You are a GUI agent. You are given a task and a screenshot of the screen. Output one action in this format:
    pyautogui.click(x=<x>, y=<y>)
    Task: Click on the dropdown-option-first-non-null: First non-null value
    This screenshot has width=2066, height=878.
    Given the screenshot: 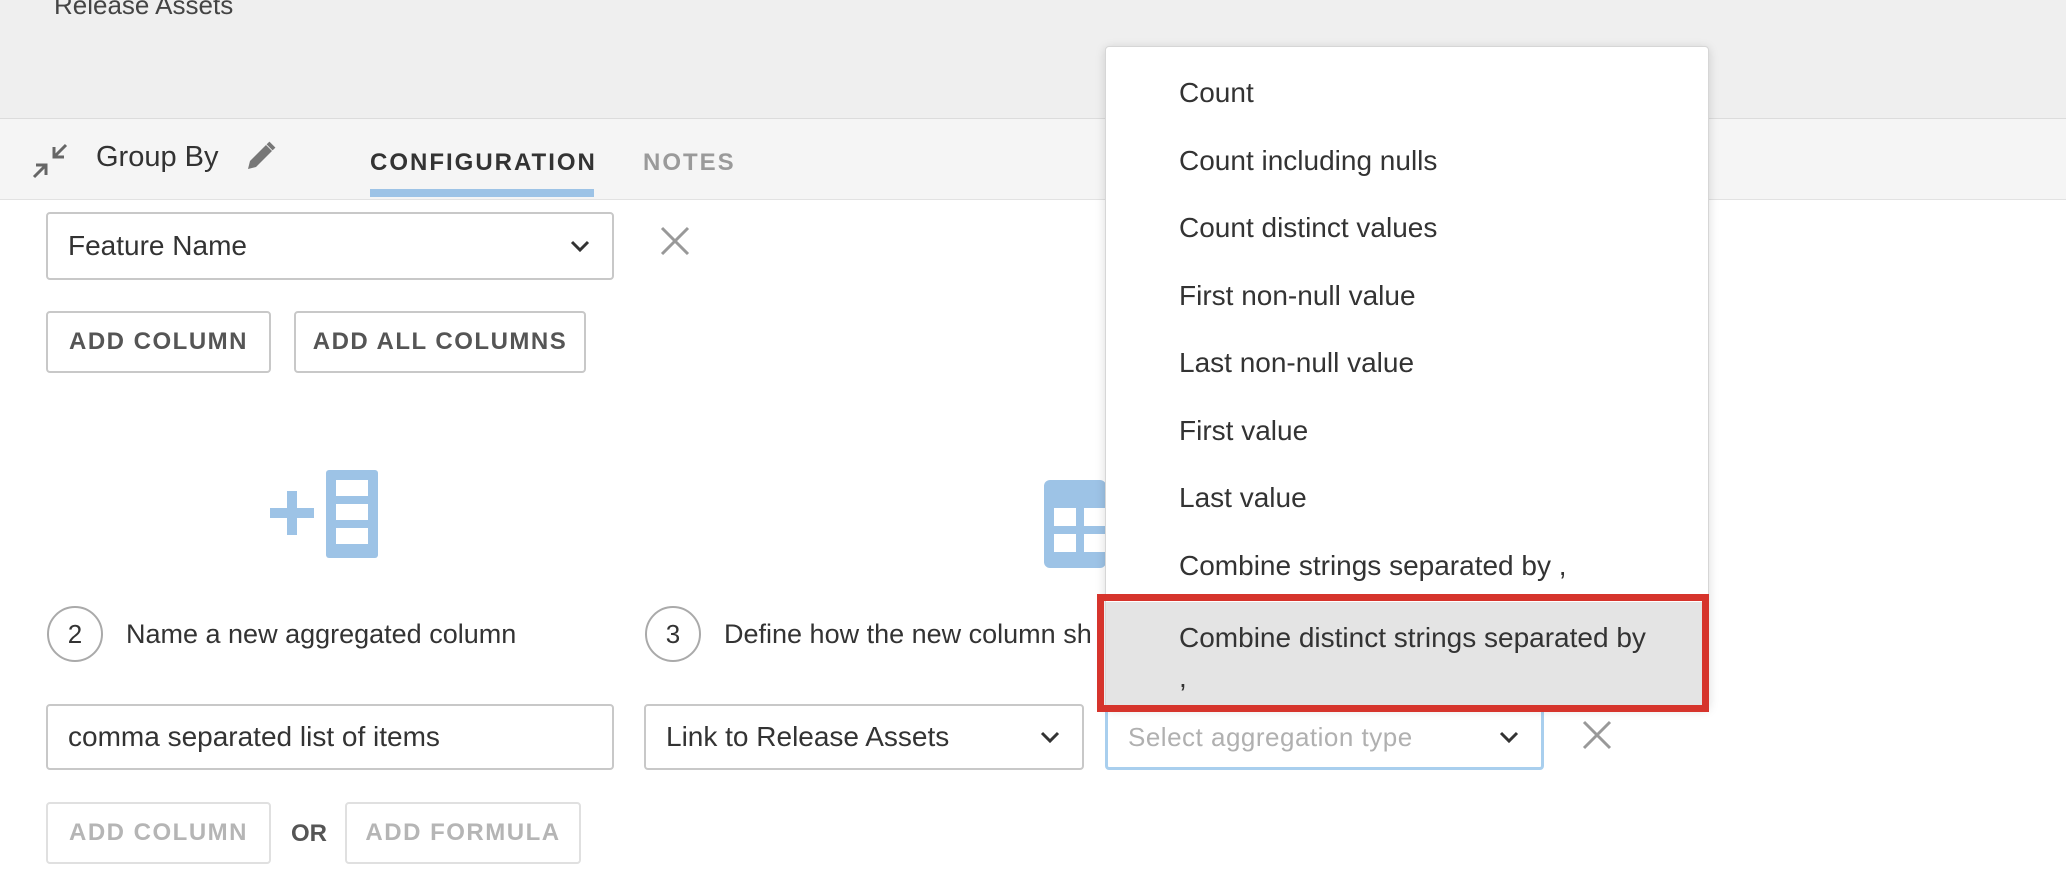 What is the action you would take?
    pyautogui.click(x=1407, y=296)
    